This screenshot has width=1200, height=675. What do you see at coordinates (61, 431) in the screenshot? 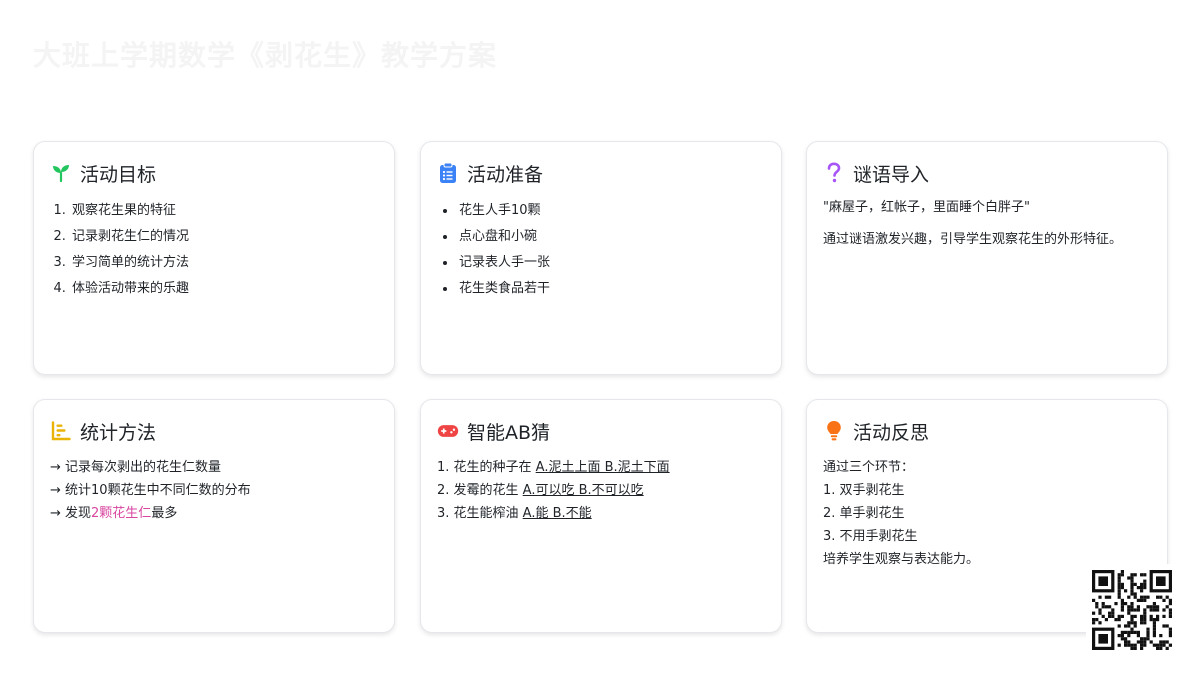
I see `bar-chart-icon` at bounding box center [61, 431].